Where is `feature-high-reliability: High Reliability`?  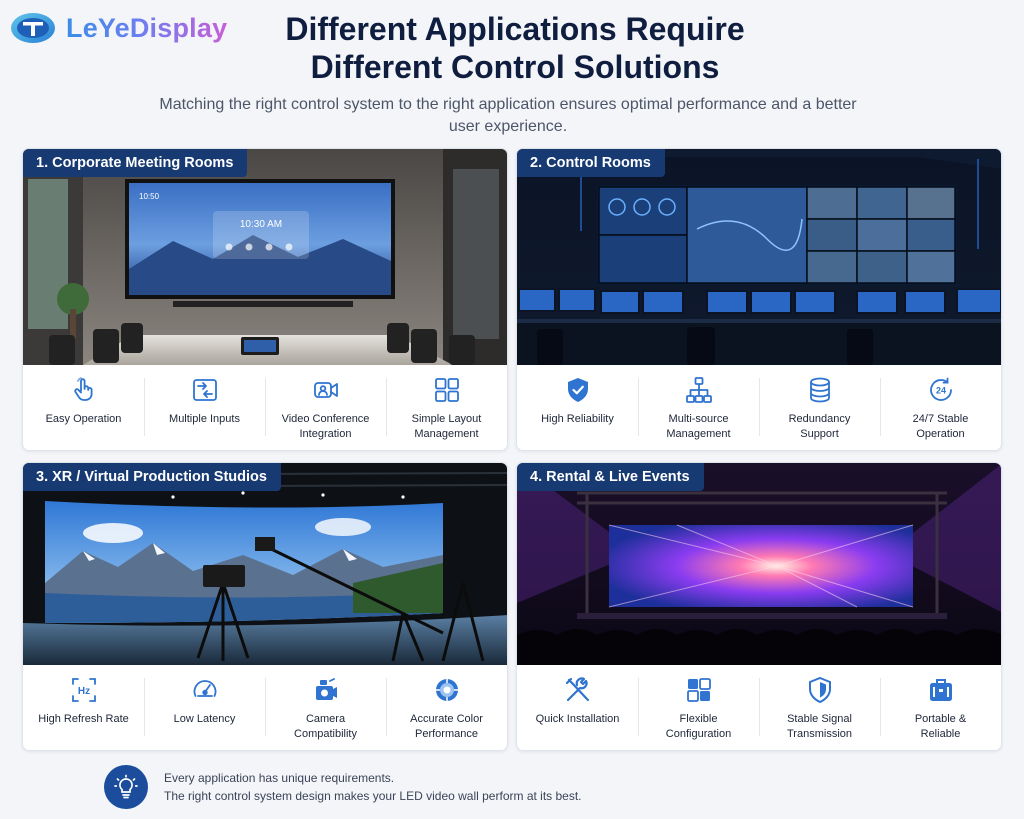
feature-high-reliability: High Reliability is located at coordinates (577, 407).